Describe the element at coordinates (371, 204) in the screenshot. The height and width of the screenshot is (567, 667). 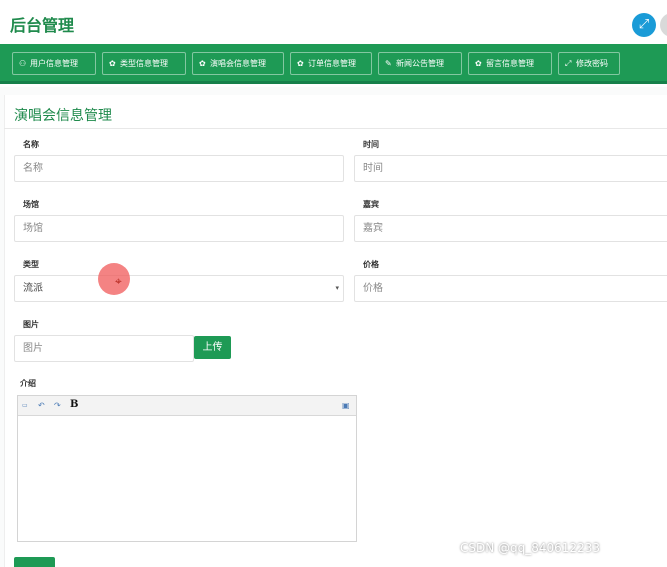
I see `guest-label: 嘉宾` at that location.